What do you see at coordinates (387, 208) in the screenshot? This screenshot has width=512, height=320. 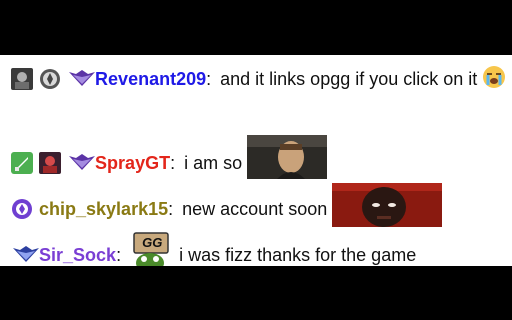 I see `face-emote` at bounding box center [387, 208].